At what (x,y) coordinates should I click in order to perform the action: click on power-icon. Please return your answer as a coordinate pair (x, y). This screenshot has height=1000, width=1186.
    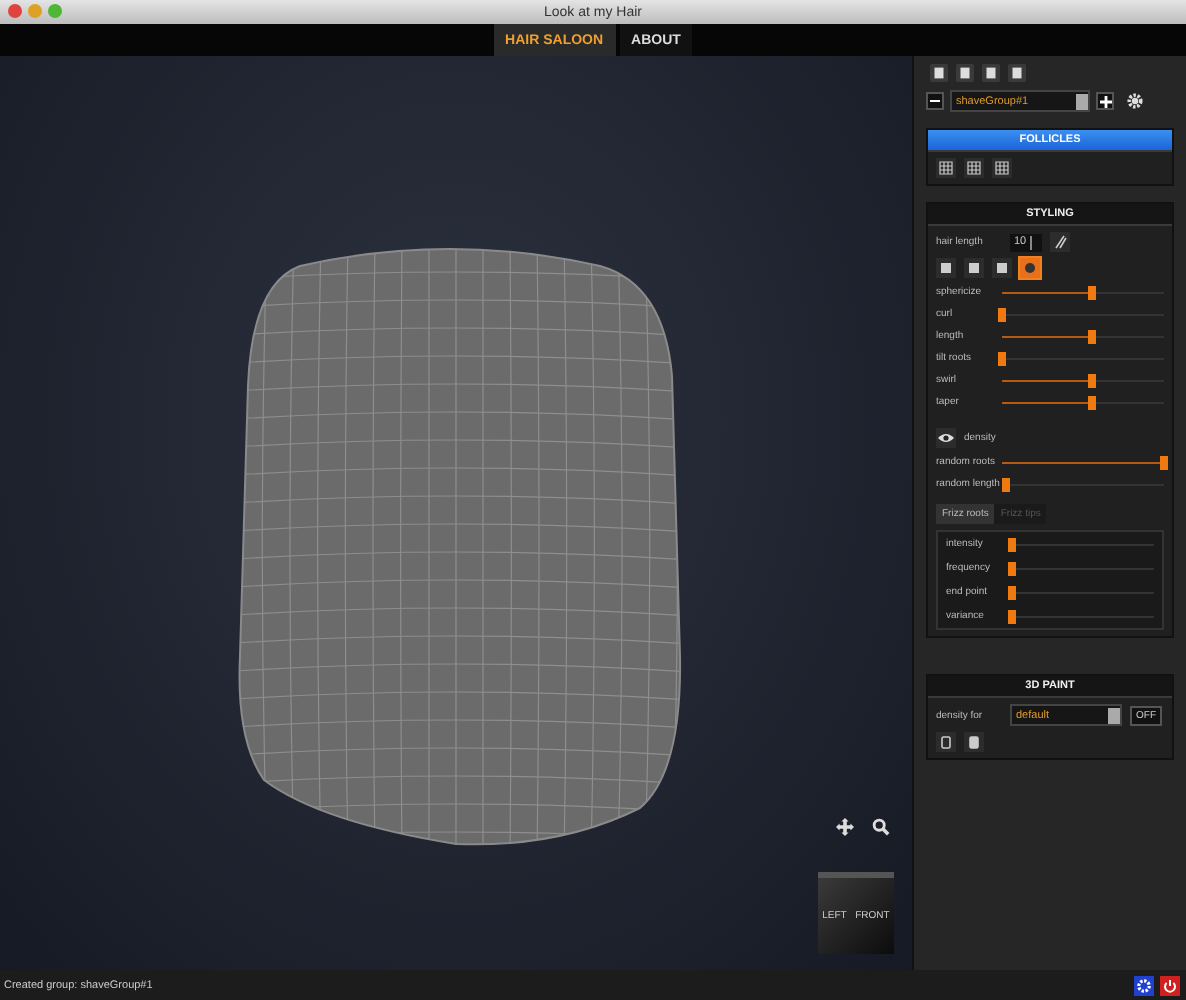
    Looking at the image, I should click on (1170, 985).